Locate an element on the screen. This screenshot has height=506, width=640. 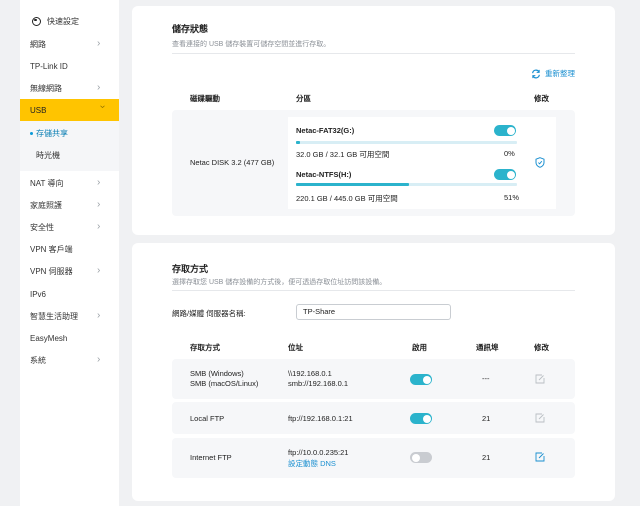
shield-icon is located at coordinates (540, 162).